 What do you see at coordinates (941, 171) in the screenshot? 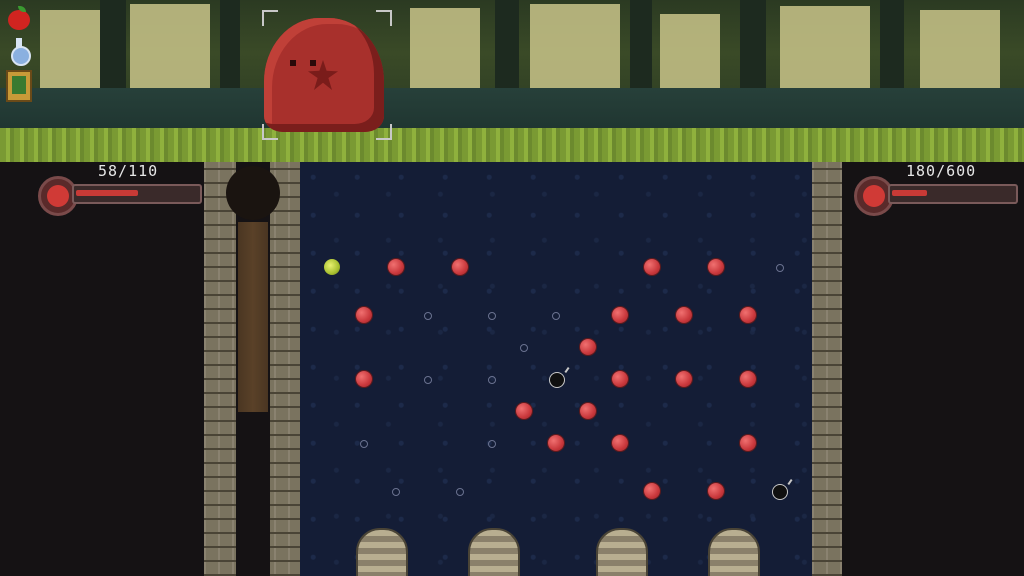
I see `enemy-hp-text: 180/600` at bounding box center [941, 171].